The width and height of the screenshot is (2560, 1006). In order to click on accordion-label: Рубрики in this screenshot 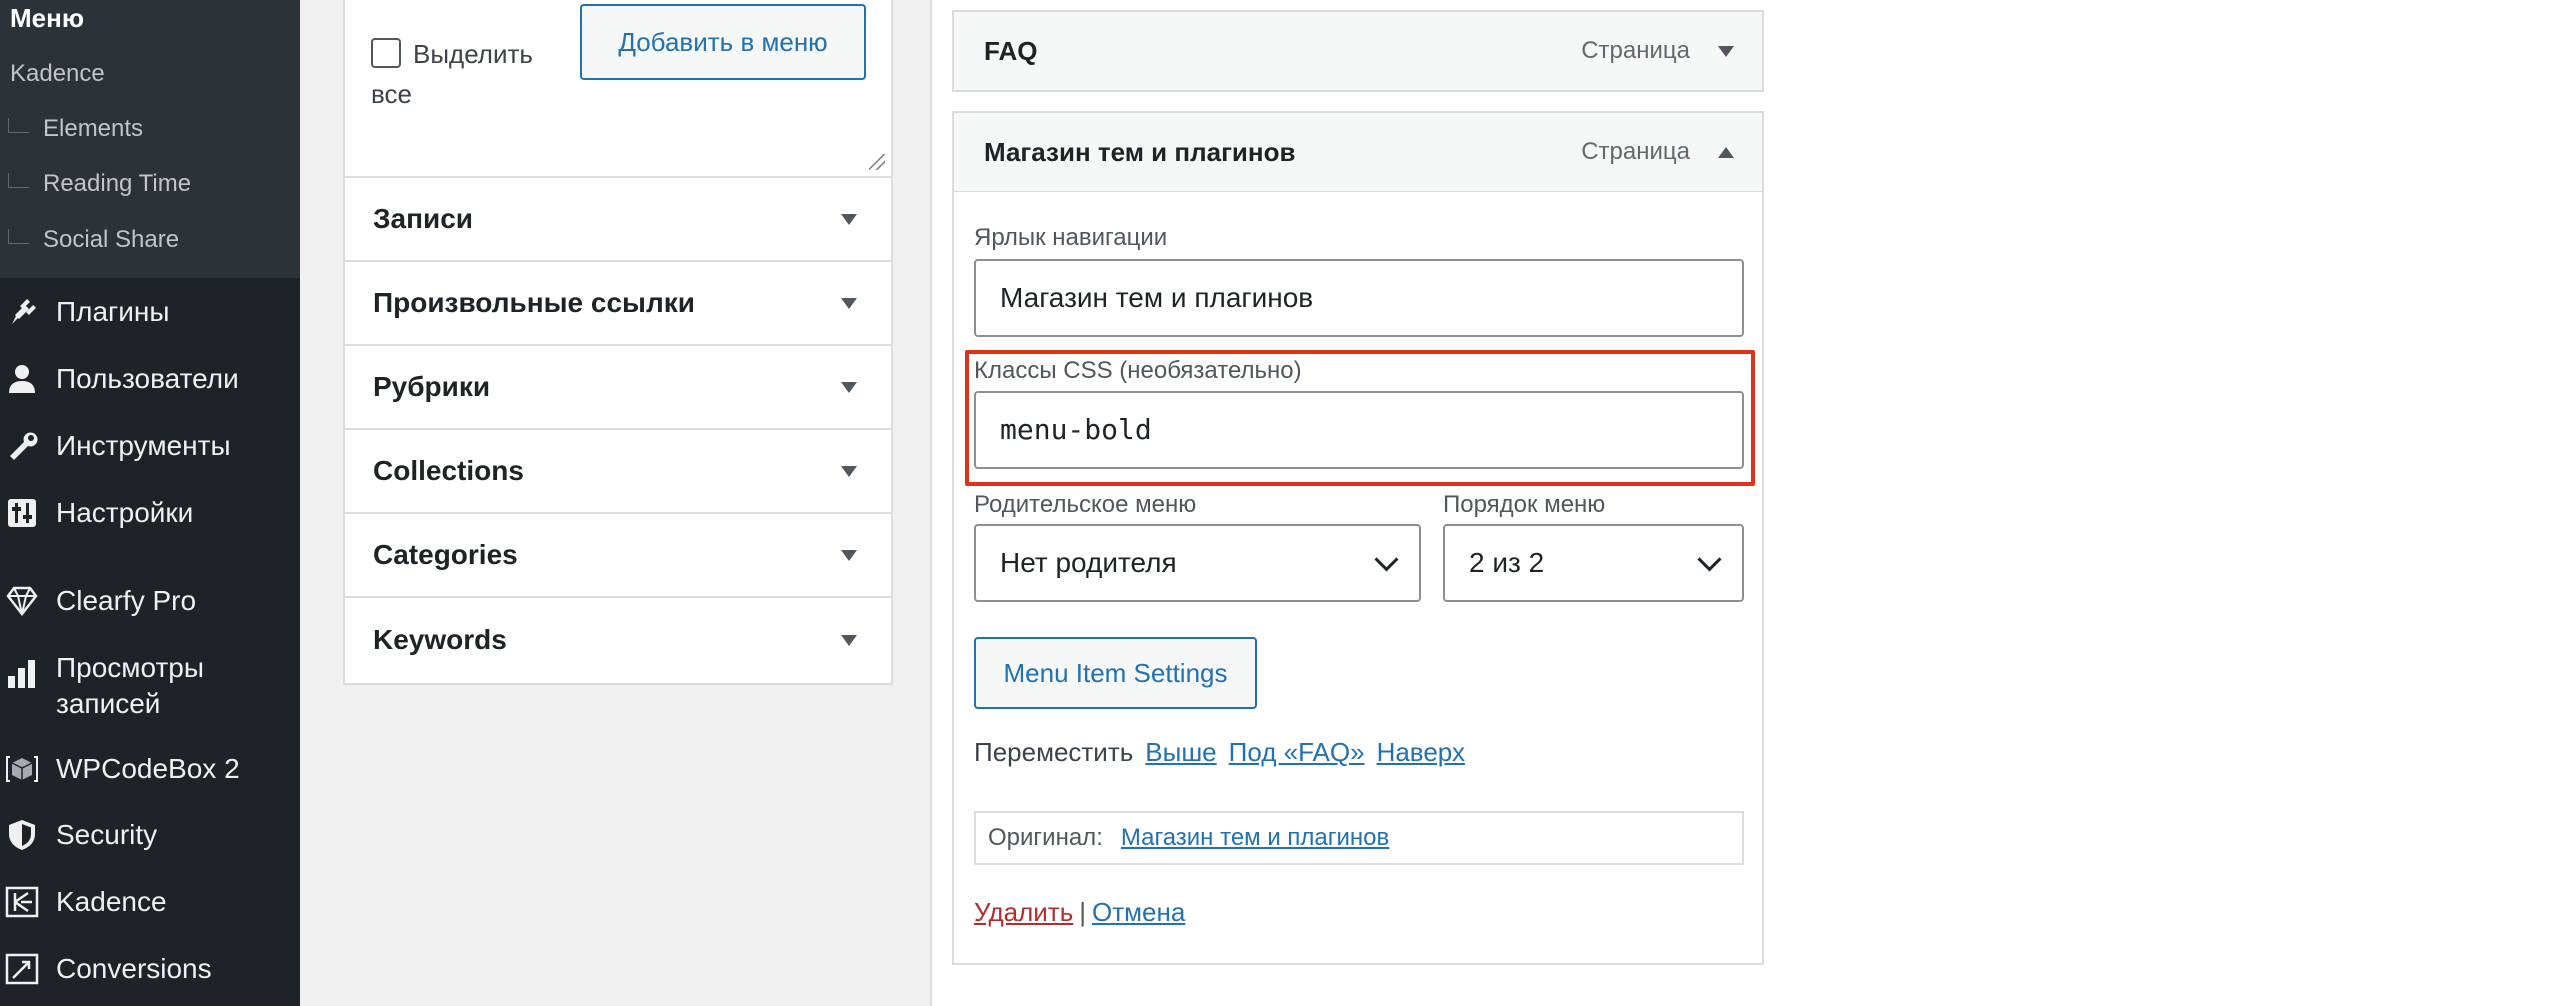, I will do `click(432, 386)`.